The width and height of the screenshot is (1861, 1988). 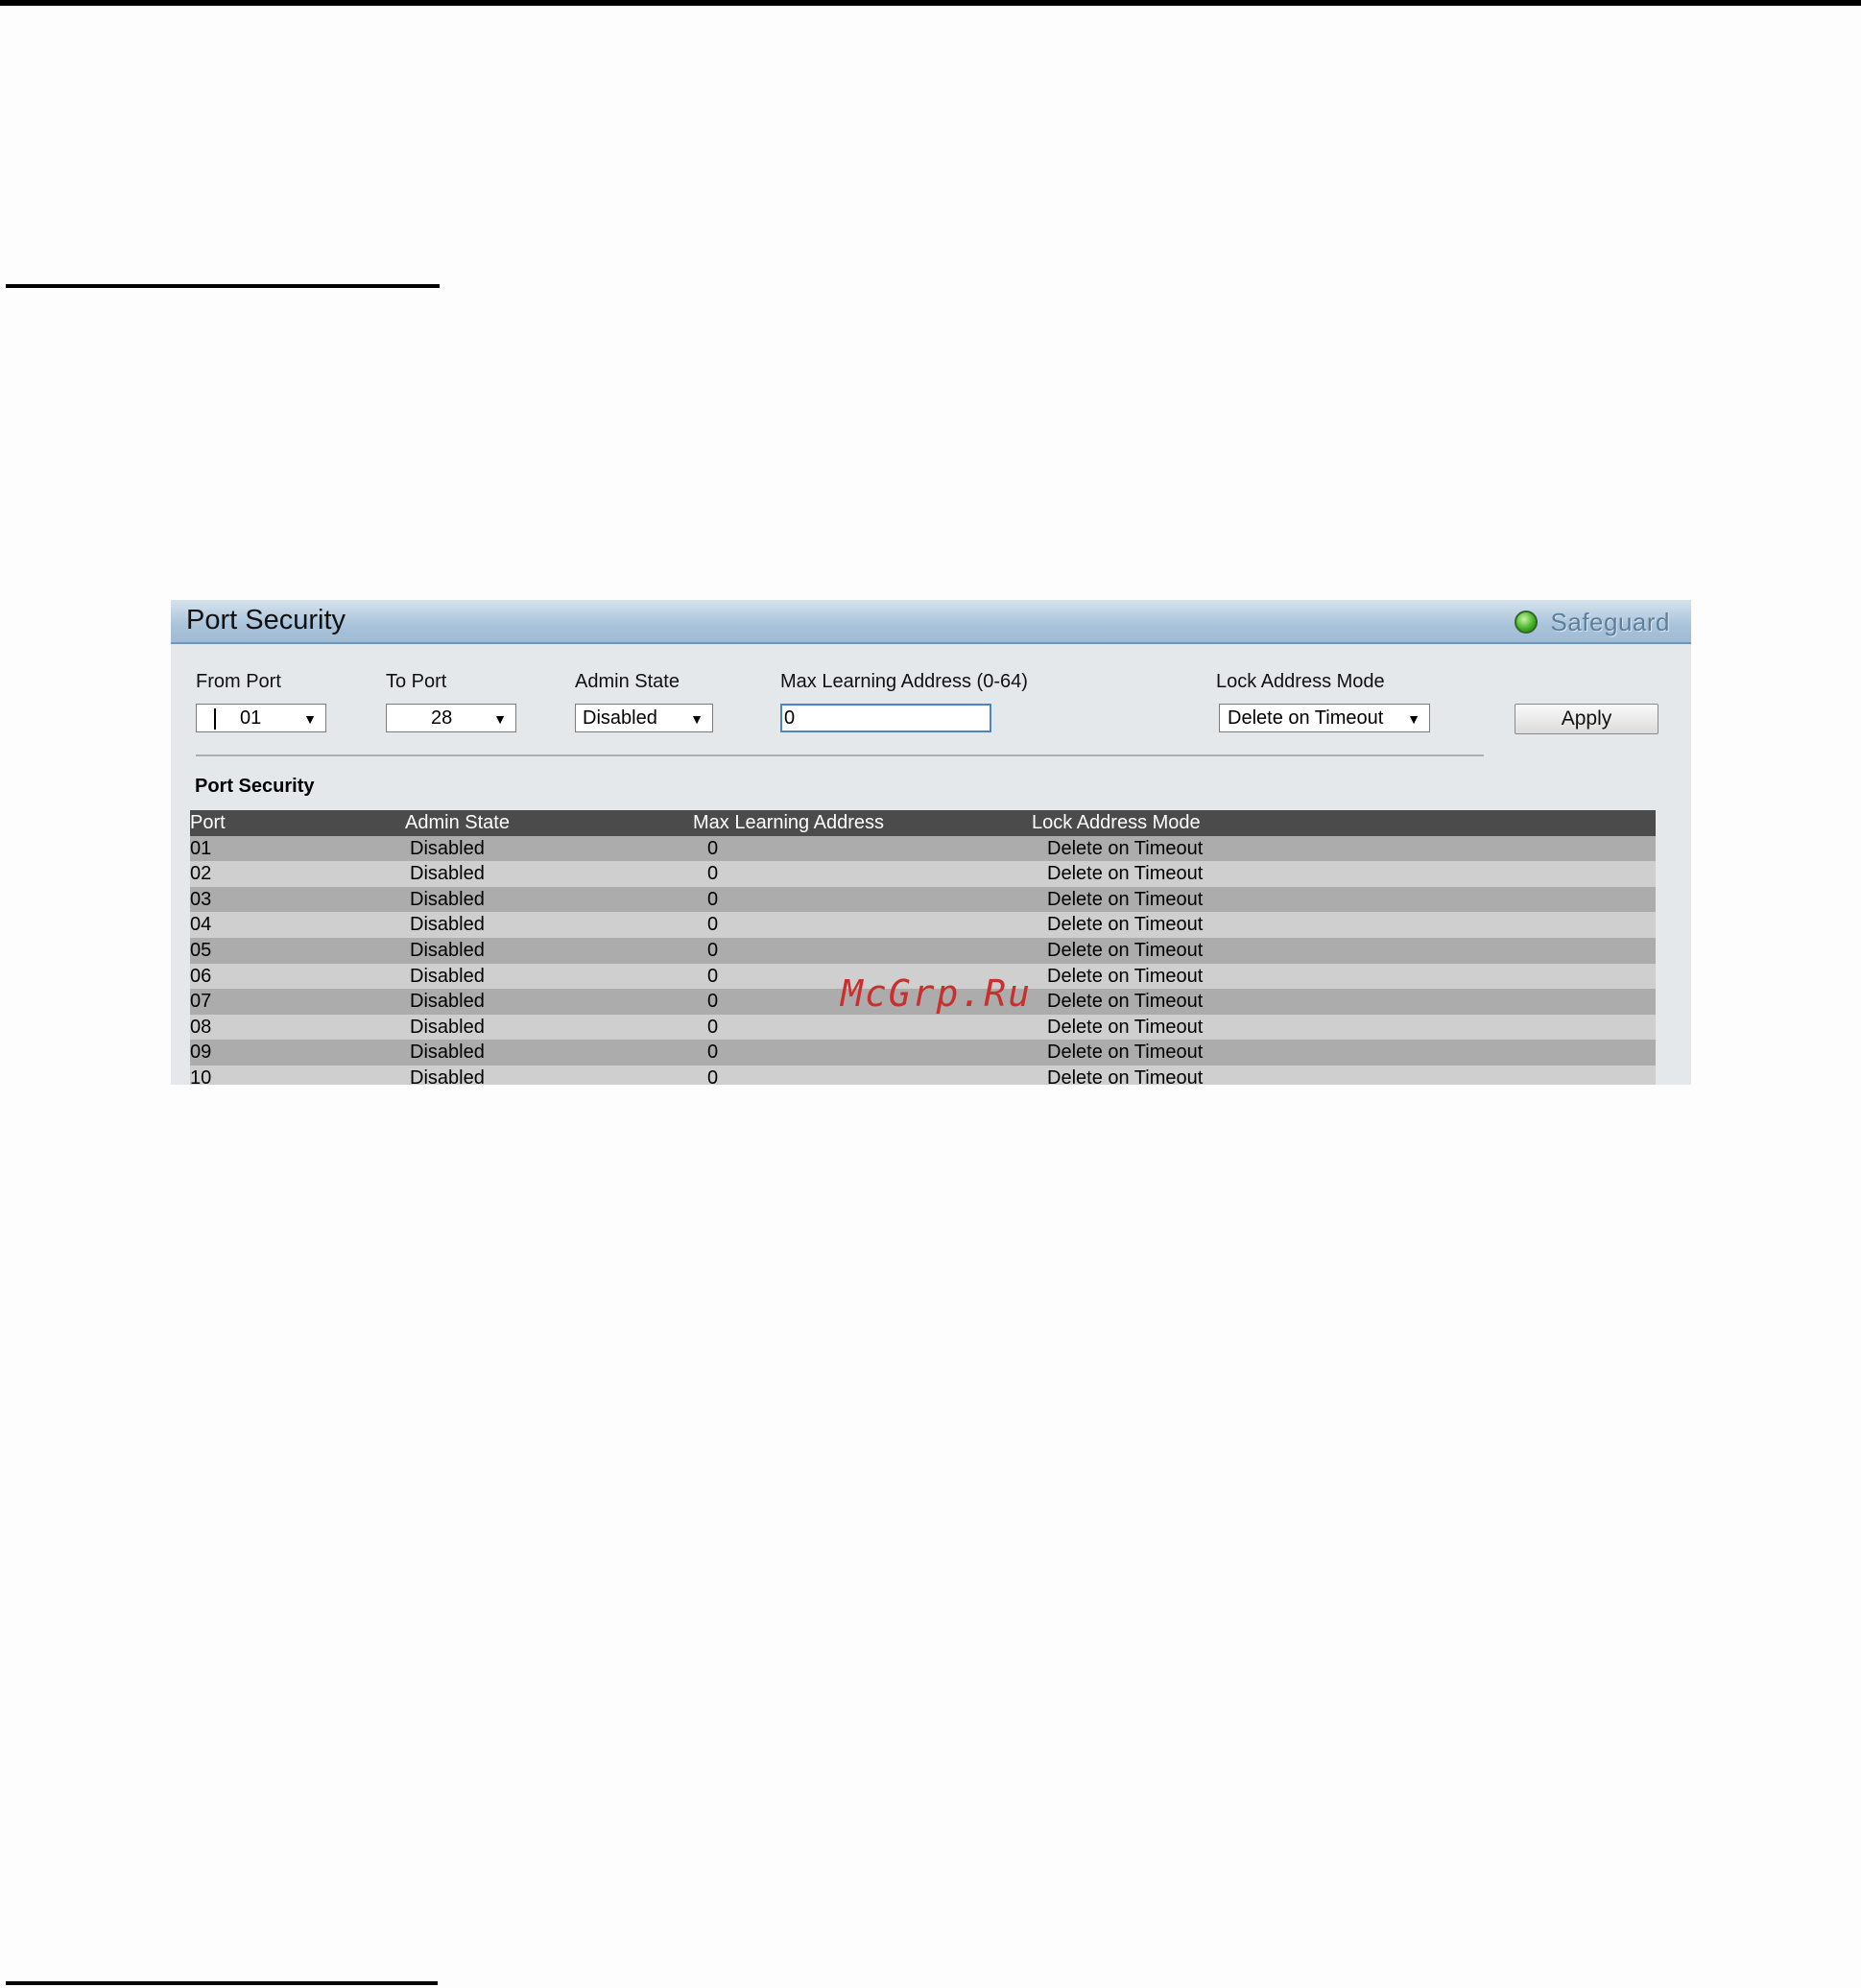 What do you see at coordinates (255, 786) in the screenshot?
I see `table-title: Port Security` at bounding box center [255, 786].